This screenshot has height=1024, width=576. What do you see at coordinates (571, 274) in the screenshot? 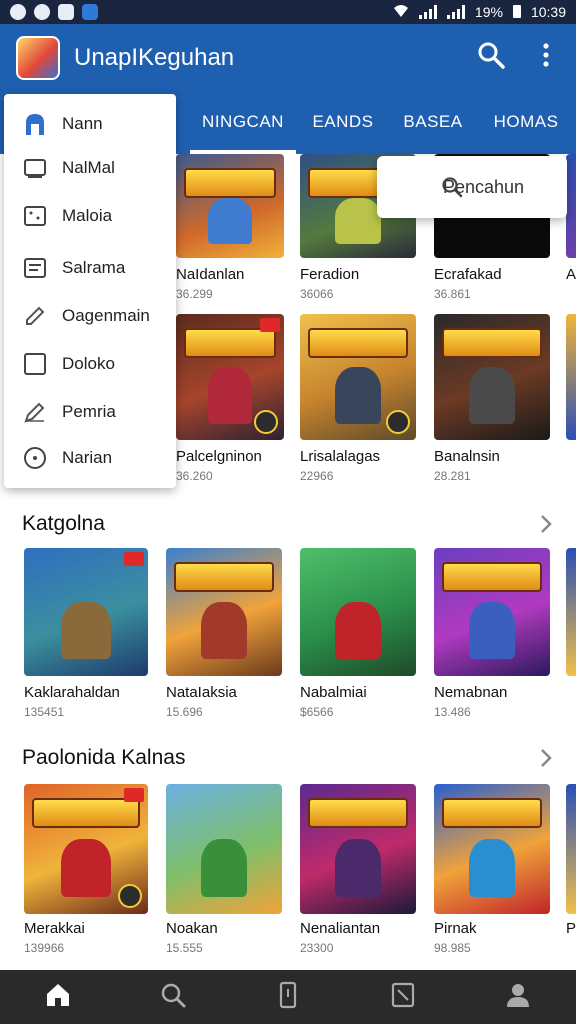
I see `game-title: A` at bounding box center [571, 274].